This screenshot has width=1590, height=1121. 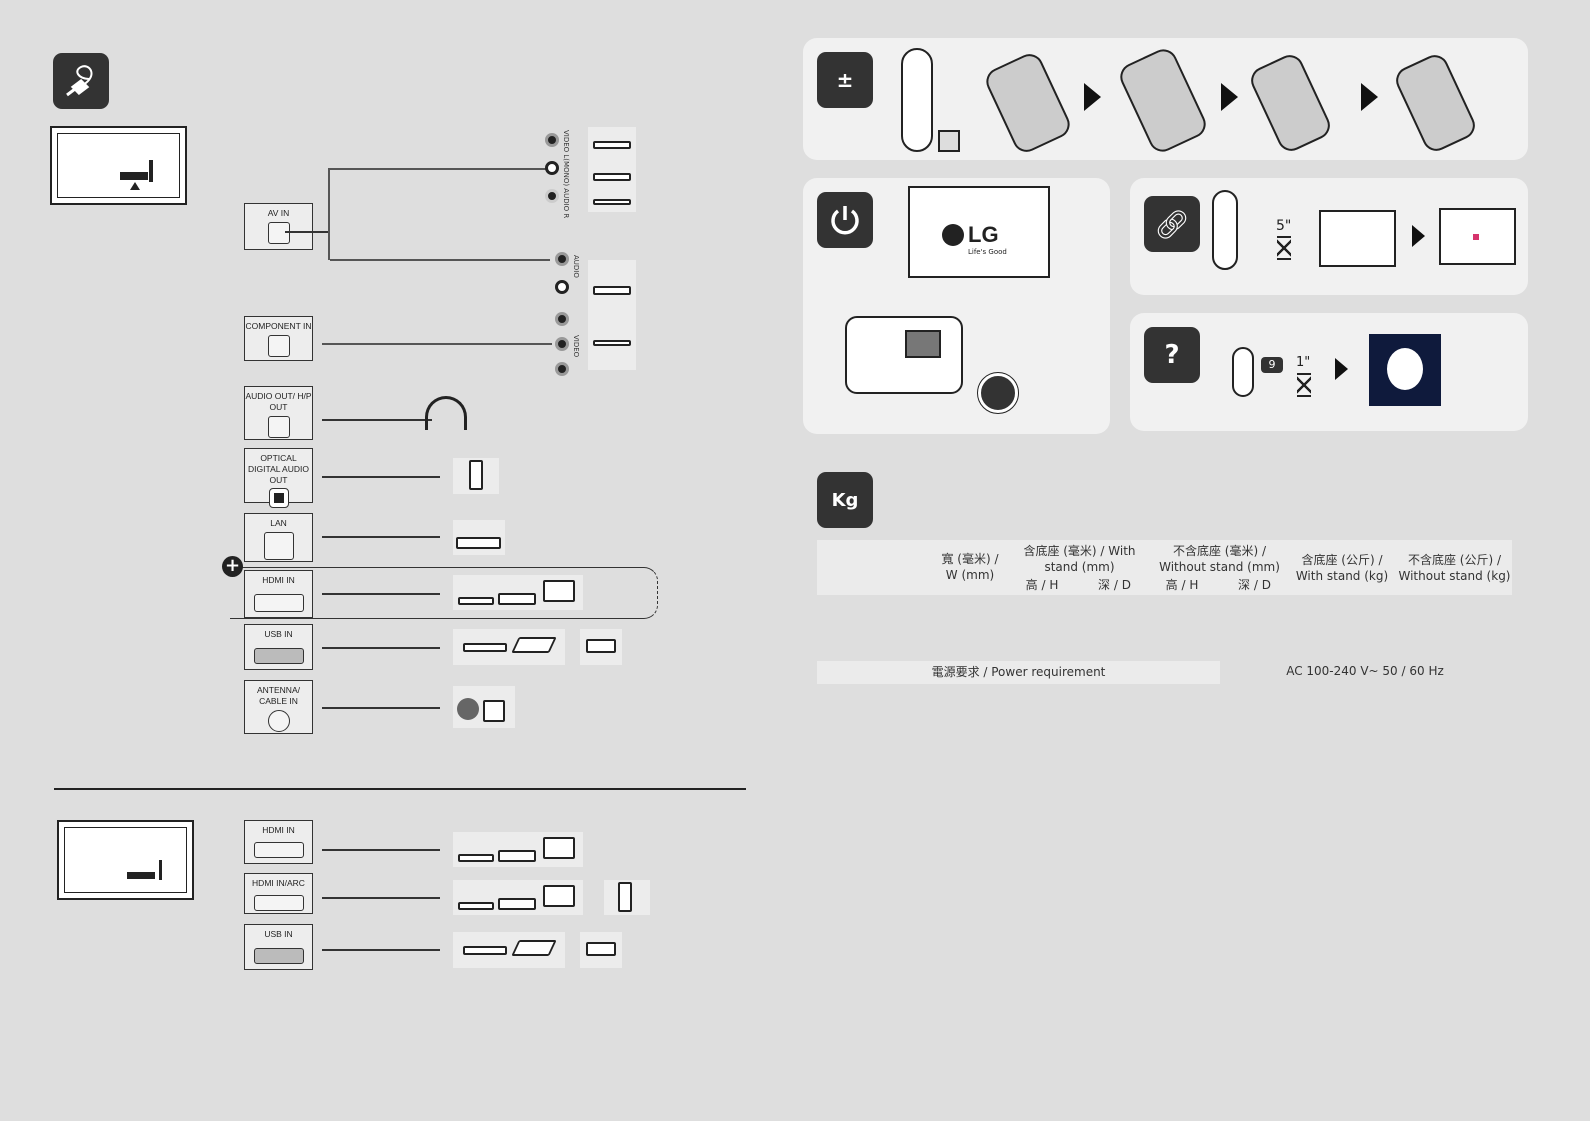 I want to click on jack-label-audio: AUDIO, so click(x=576, y=266).